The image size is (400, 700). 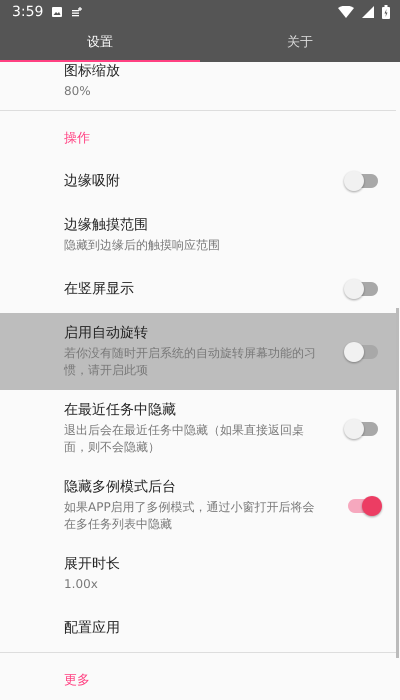 I want to click on setting-row: 边缘吸附, so click(x=198, y=181).